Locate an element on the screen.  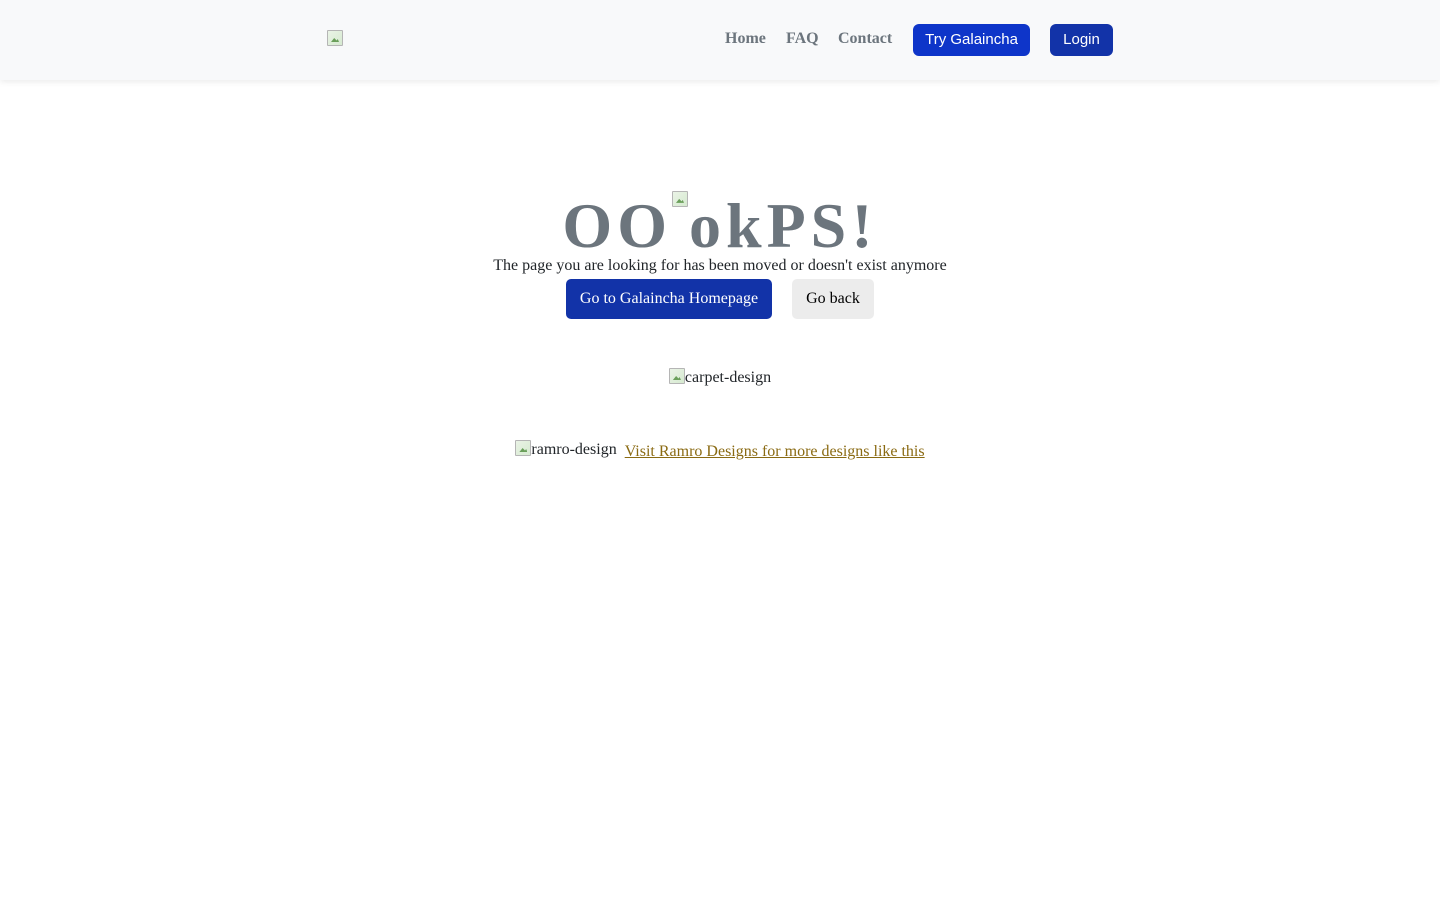
carpet-design-image: carpet-design is located at coordinates (720, 379).